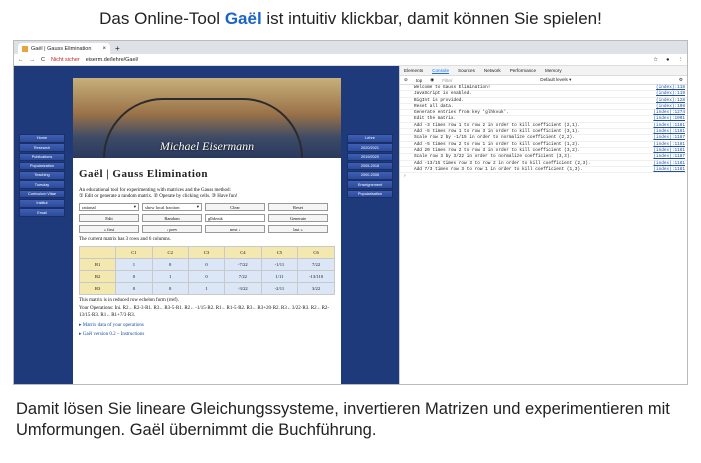 This screenshot has height=463, width=701. What do you see at coordinates (170, 252) in the screenshot?
I see `matrix-column-header: C2` at bounding box center [170, 252].